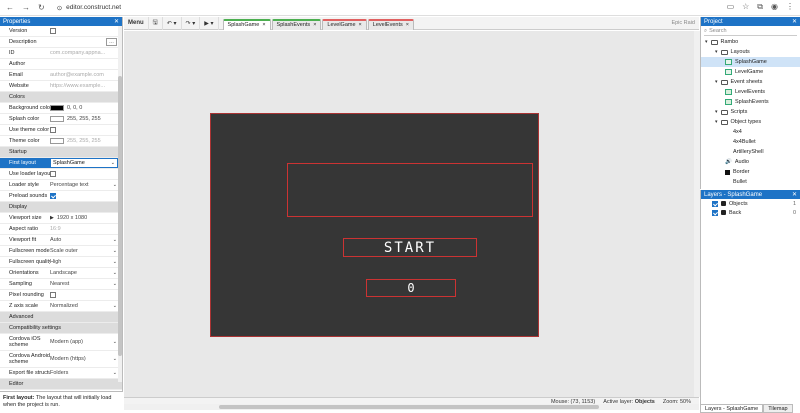 The width and height of the screenshot is (800, 413). I want to click on property-row: Theme color 255, 255, 255, so click(61, 141).